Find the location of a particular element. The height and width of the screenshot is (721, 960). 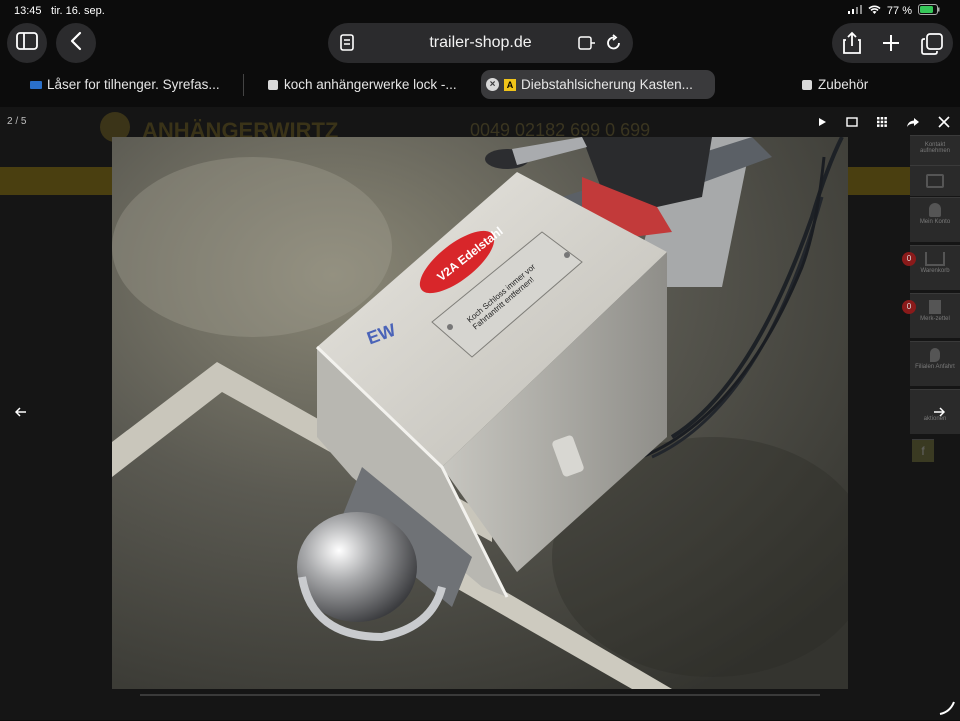

sidebar-icon is located at coordinates (27, 43).